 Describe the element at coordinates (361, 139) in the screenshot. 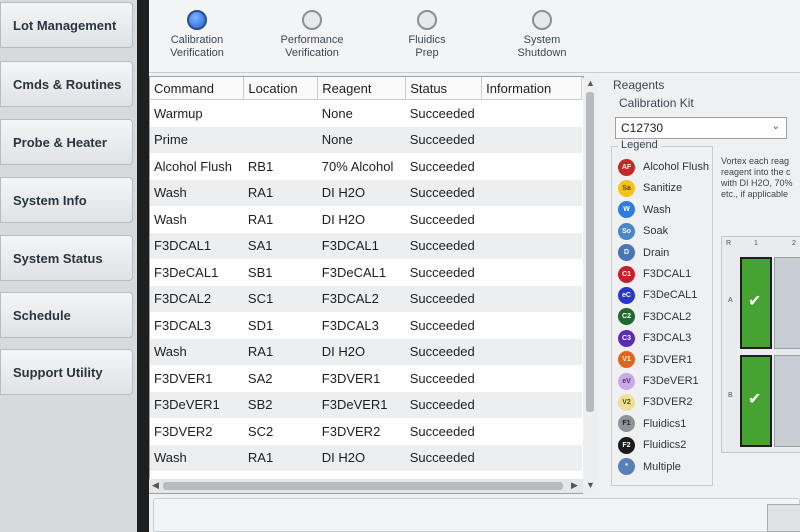

I see `cell-reagent: None` at that location.